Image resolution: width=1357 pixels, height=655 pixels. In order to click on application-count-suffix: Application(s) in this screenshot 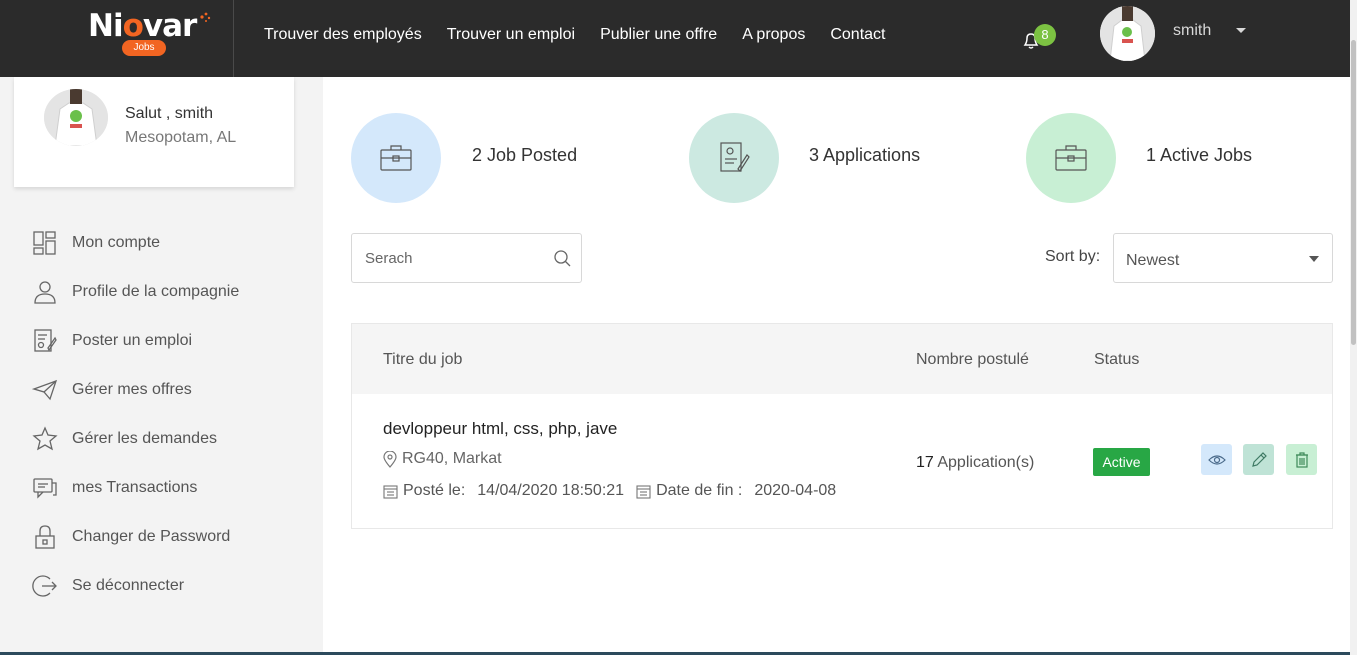, I will do `click(986, 462)`.